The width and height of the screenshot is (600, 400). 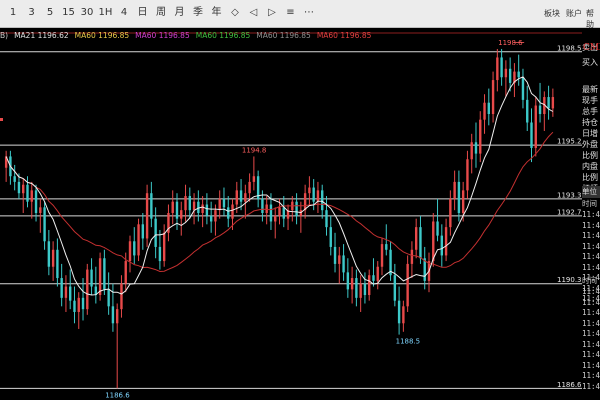 I want to click on toolbar-link-1: 账户, so click(x=574, y=13).